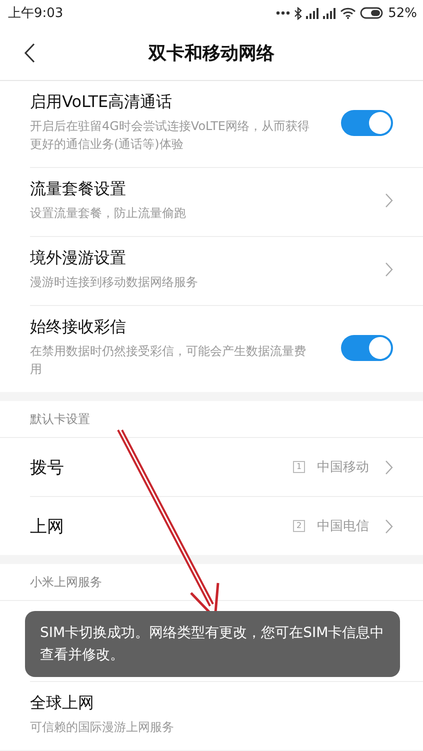 The image size is (423, 751). Describe the element at coordinates (211, 53) in the screenshot. I see `screen-title: 双卡和移动网络` at that location.